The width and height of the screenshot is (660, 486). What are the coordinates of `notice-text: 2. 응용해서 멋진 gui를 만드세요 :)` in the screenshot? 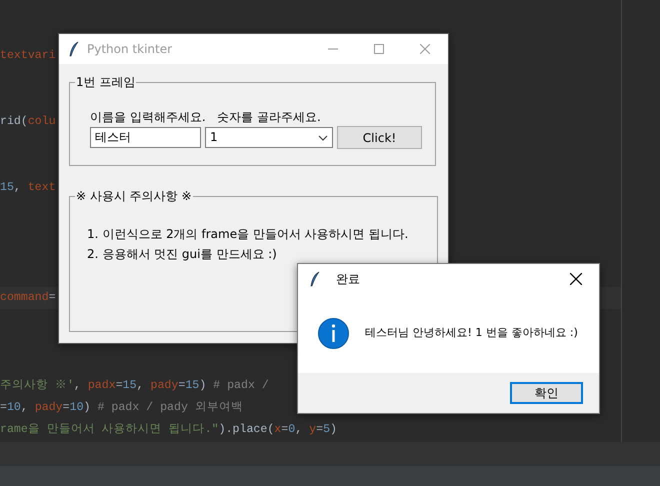 It's located at (182, 254).